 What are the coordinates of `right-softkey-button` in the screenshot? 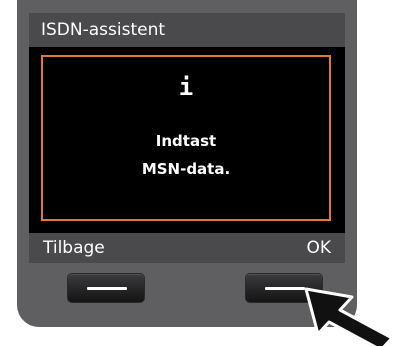 It's located at (284, 288).